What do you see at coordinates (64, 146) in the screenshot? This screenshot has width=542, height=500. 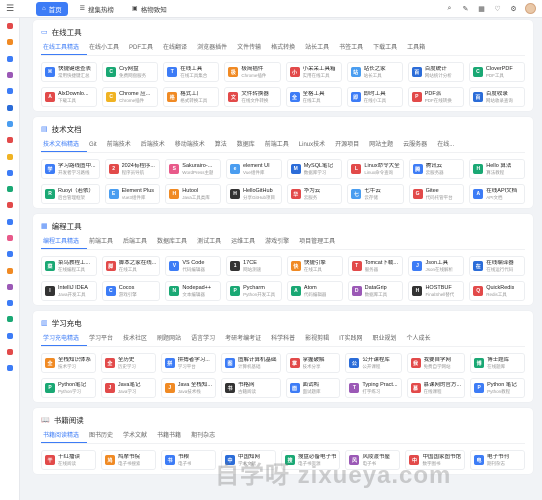 I see `section-tab: 技术文档精选` at bounding box center [64, 146].